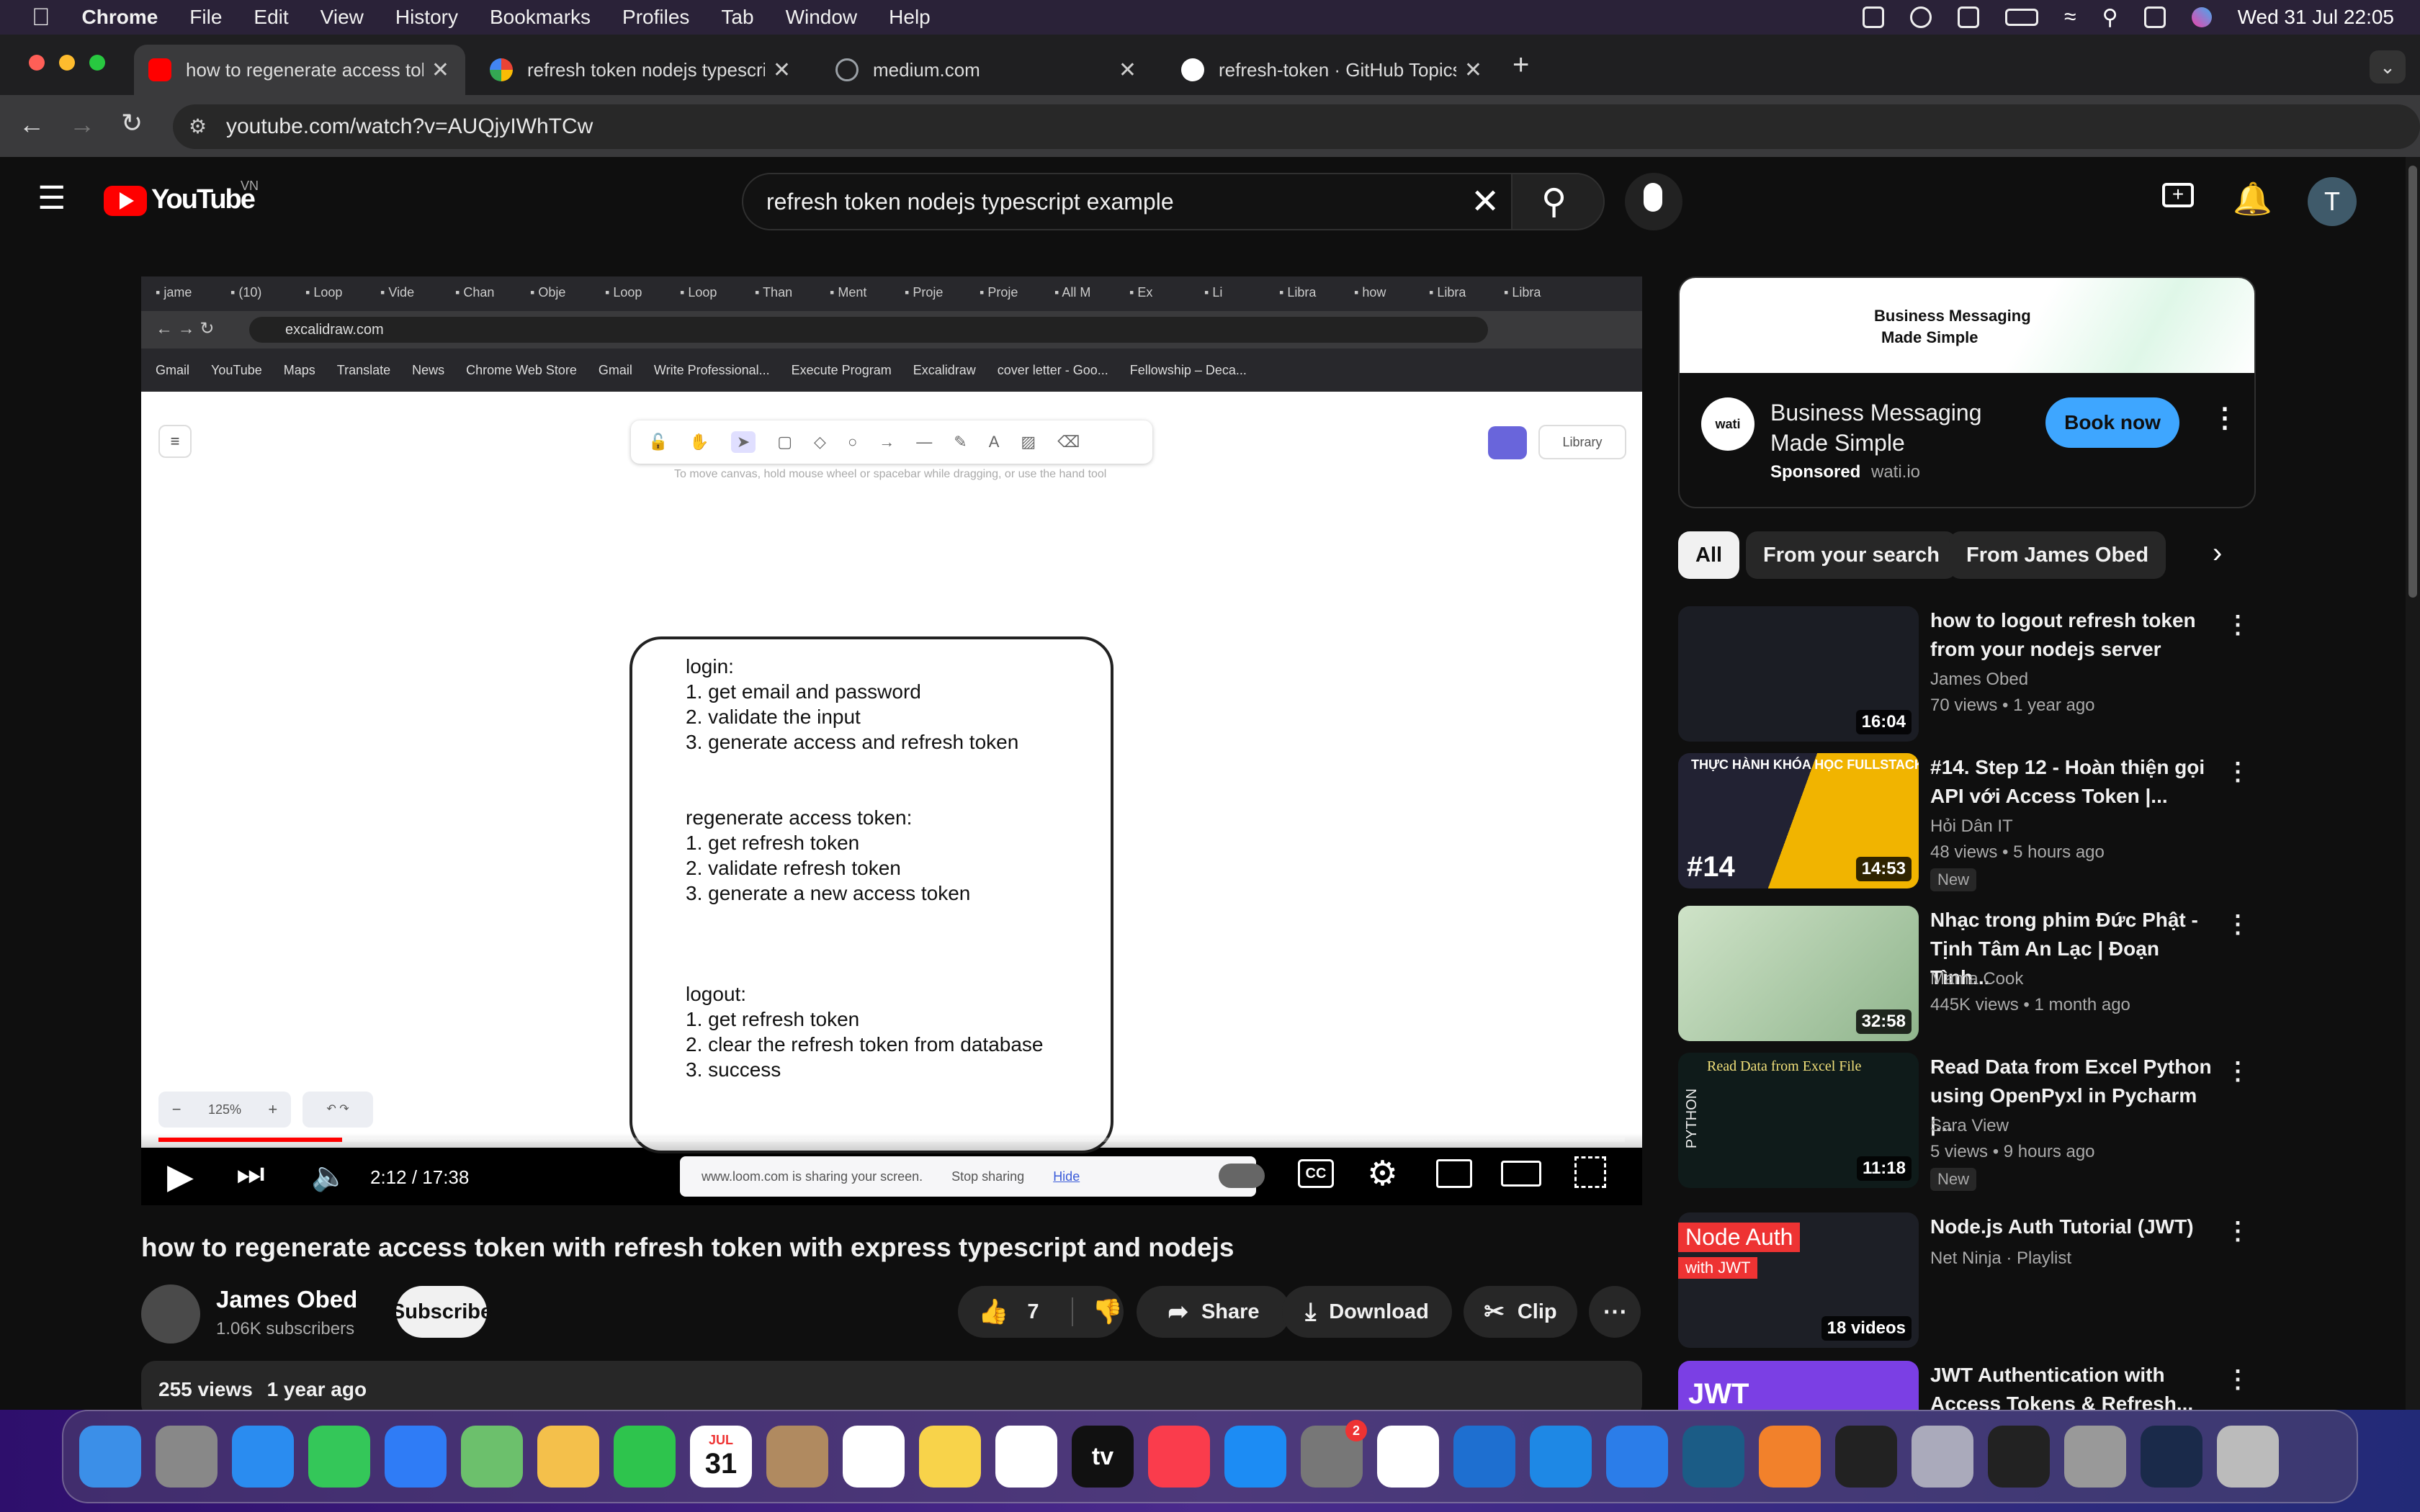  I want to click on dock-photos-icon, so click(568, 1457).